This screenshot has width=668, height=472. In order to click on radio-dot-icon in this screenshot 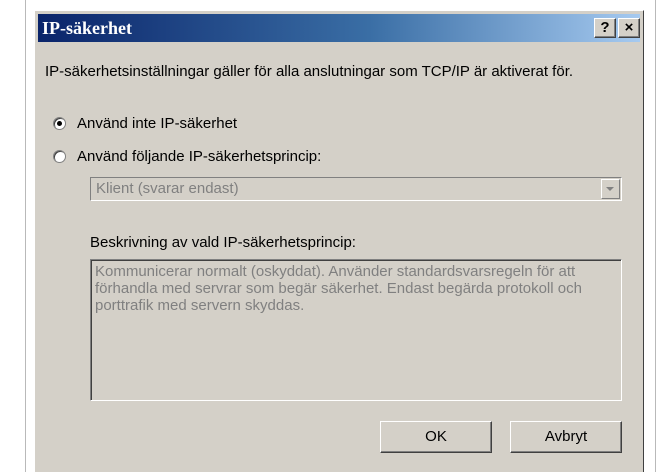, I will do `click(59, 123)`.